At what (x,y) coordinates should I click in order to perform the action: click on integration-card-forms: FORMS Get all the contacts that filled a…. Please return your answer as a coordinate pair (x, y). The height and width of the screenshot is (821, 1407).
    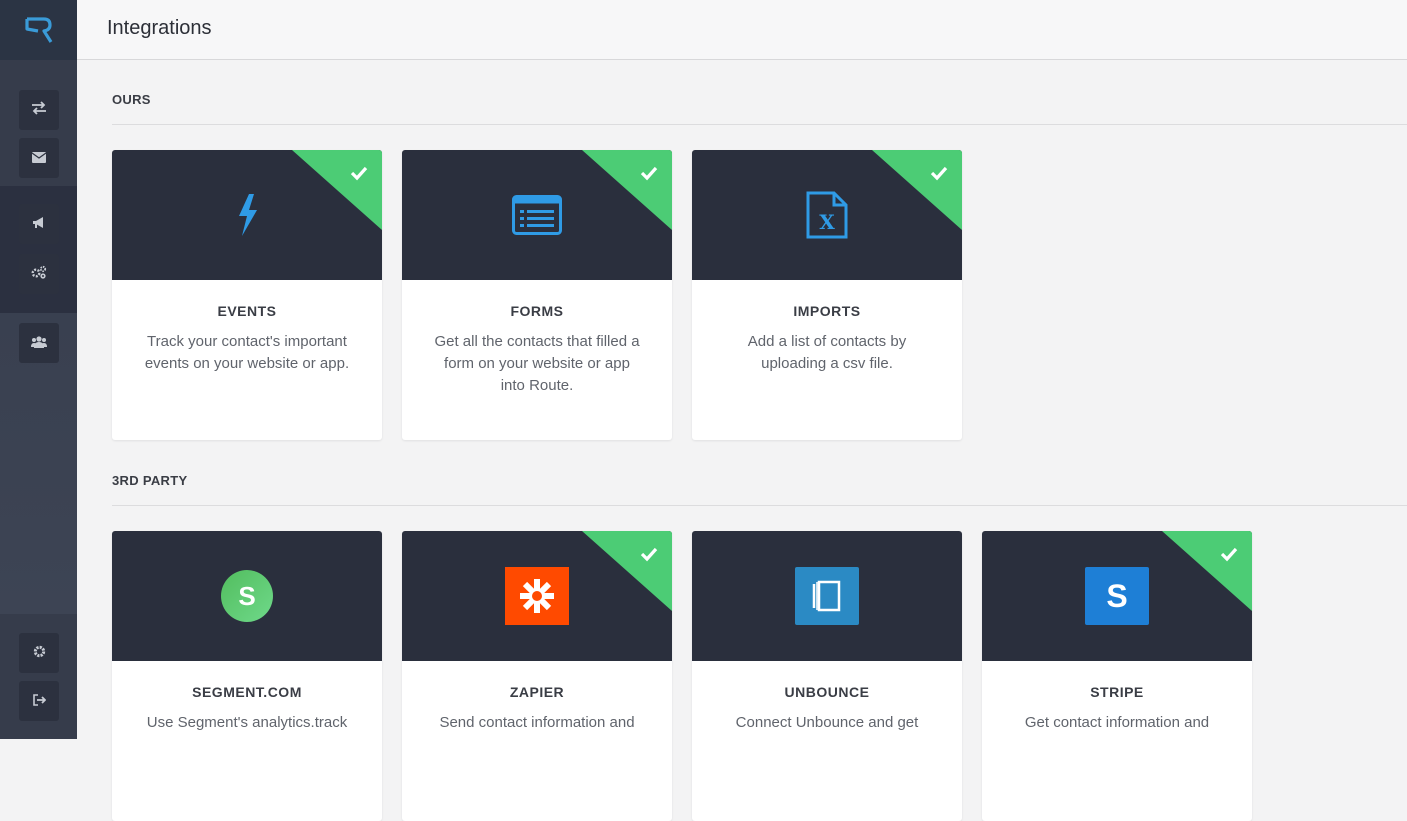
    Looking at the image, I should click on (537, 295).